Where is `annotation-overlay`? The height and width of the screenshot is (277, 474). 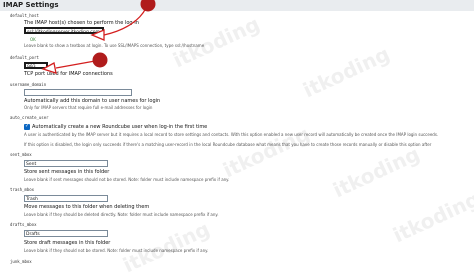
annotation-overlay is located at coordinates (98, 37).